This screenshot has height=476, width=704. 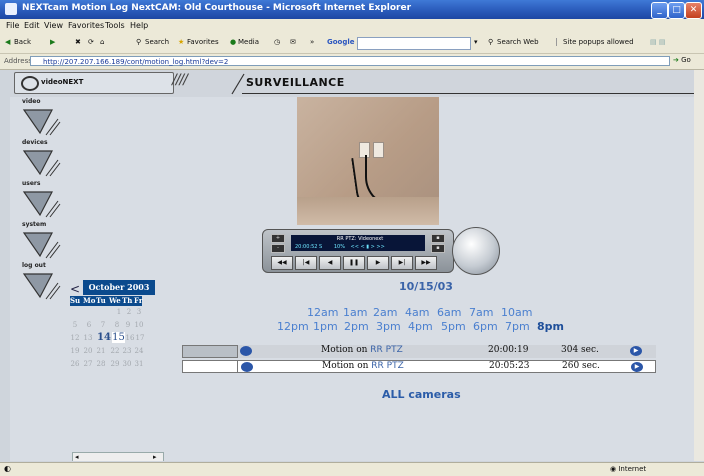 I want to click on hour-link: 6am, so click(x=449, y=312).